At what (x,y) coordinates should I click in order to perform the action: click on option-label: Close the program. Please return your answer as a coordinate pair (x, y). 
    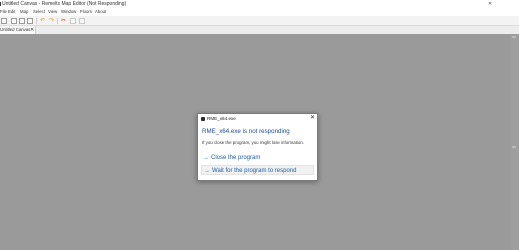
    Looking at the image, I should click on (236, 158).